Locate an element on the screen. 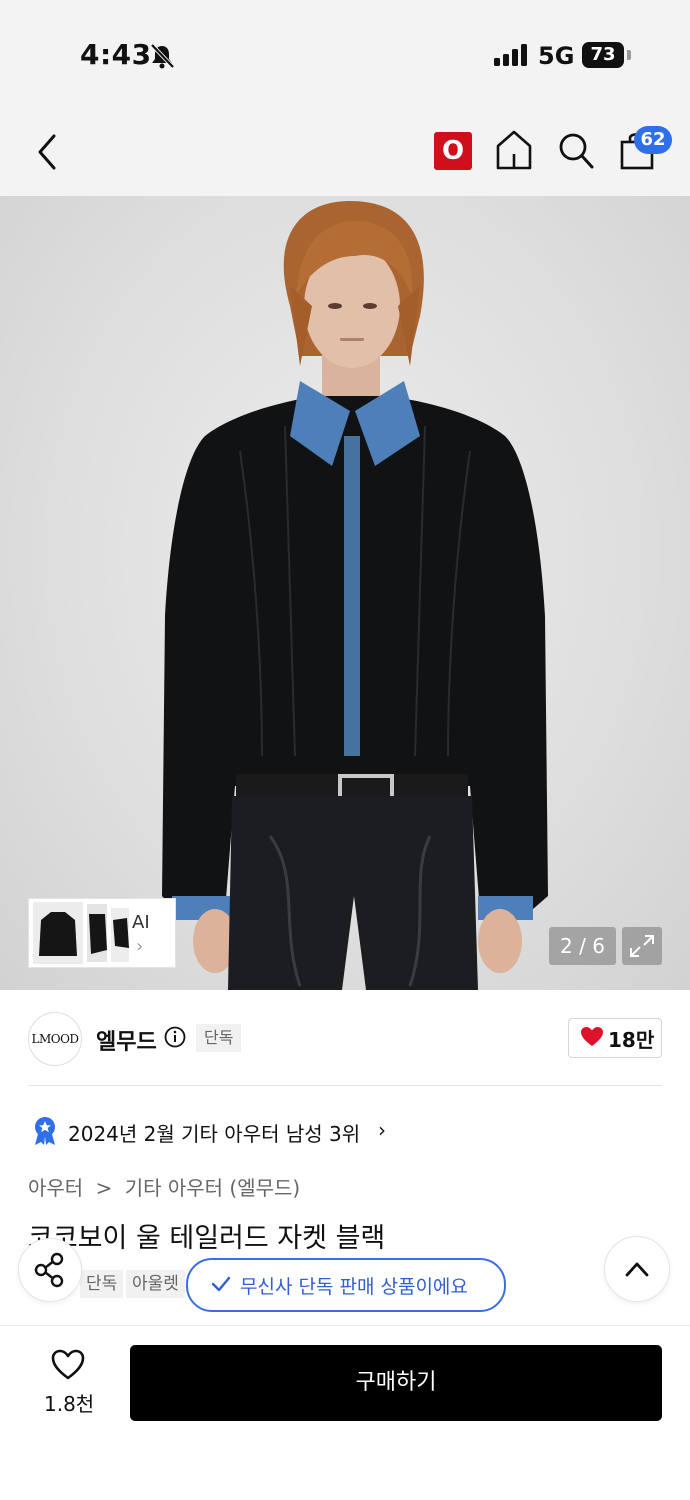 The height and width of the screenshot is (1500, 690). exclusive-tag: 단독 is located at coordinates (219, 1038).